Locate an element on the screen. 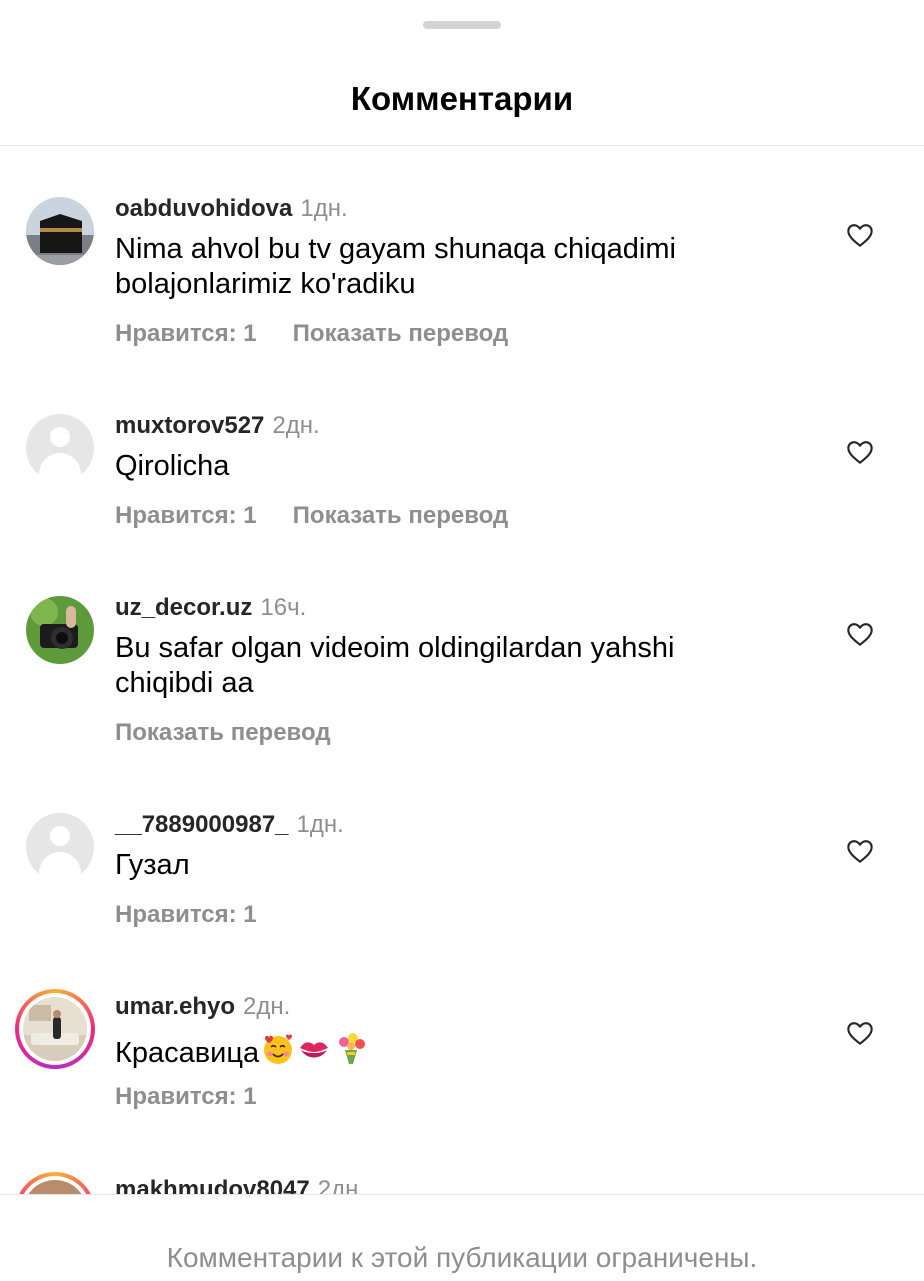  comment-meta: uz_decor.uz 16ч. is located at coordinates (210, 608).